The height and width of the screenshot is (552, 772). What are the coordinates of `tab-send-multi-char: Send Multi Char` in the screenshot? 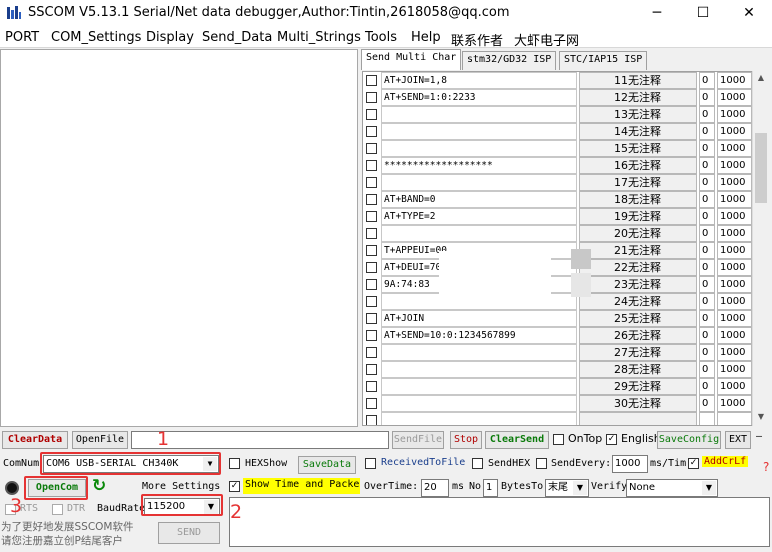 It's located at (411, 59).